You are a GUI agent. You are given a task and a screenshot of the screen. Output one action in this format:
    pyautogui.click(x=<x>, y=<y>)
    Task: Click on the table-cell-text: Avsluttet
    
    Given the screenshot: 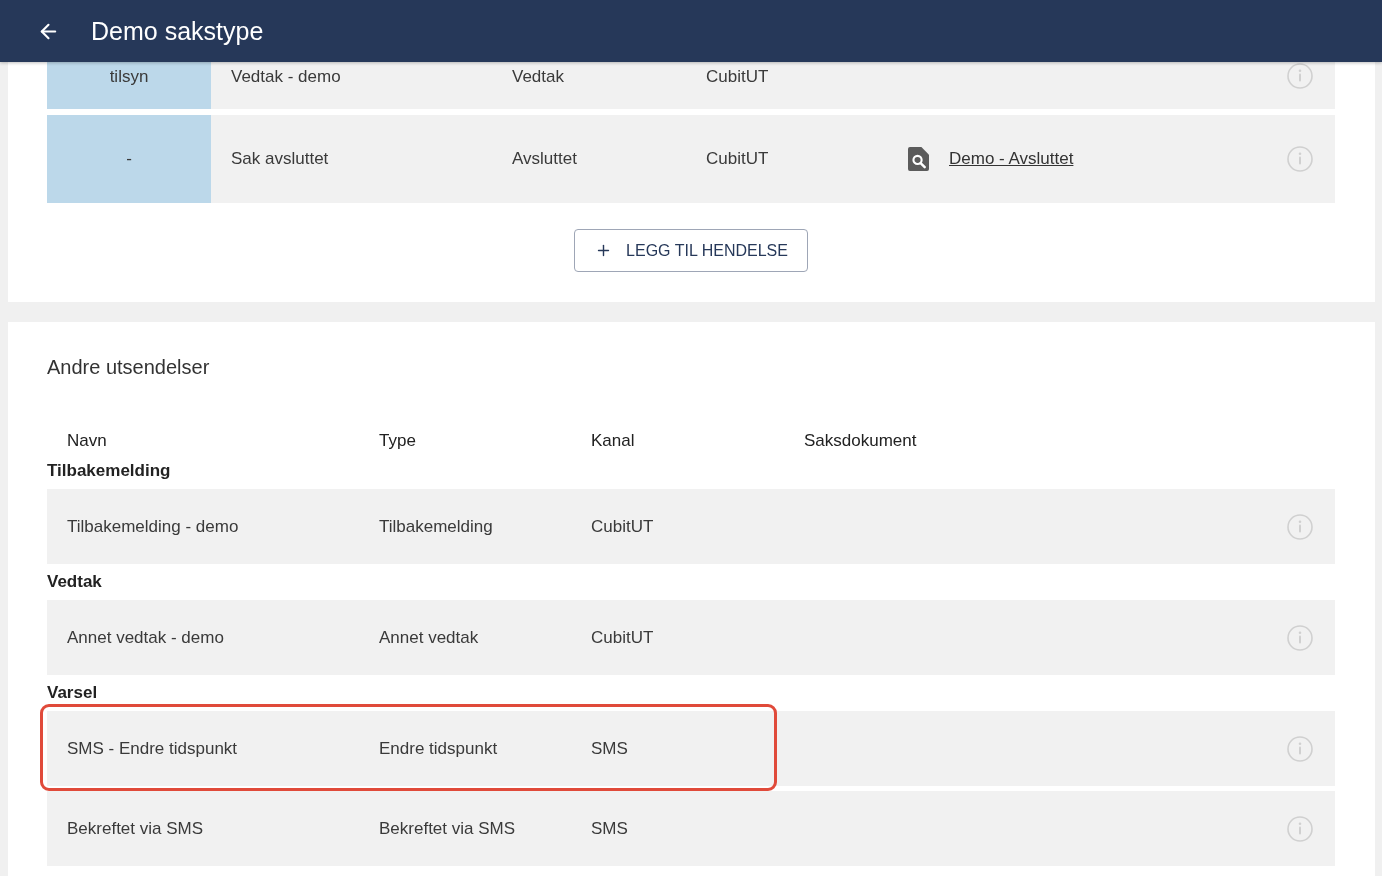 What is the action you would take?
    pyautogui.click(x=545, y=159)
    